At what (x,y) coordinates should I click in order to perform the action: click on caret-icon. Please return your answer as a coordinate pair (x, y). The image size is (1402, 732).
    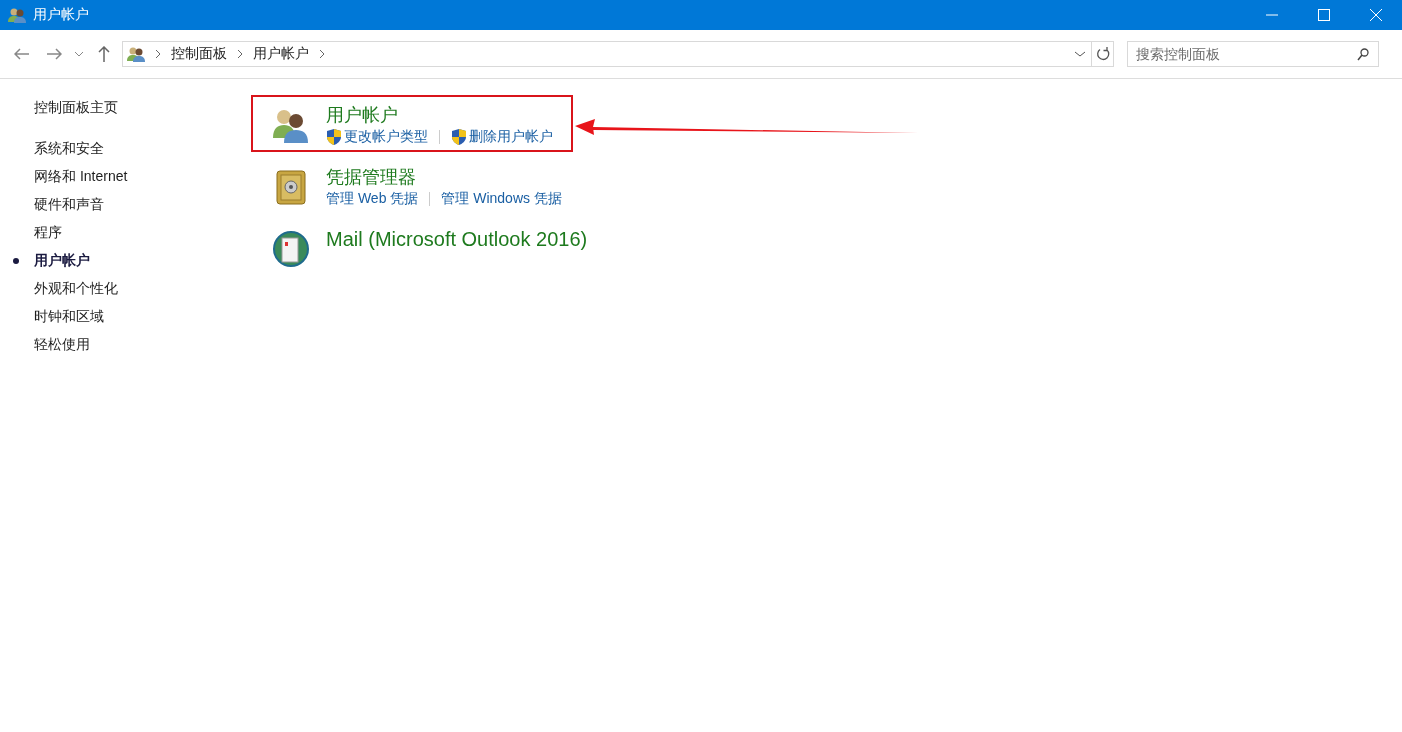
    Looking at the image, I should click on (79, 54).